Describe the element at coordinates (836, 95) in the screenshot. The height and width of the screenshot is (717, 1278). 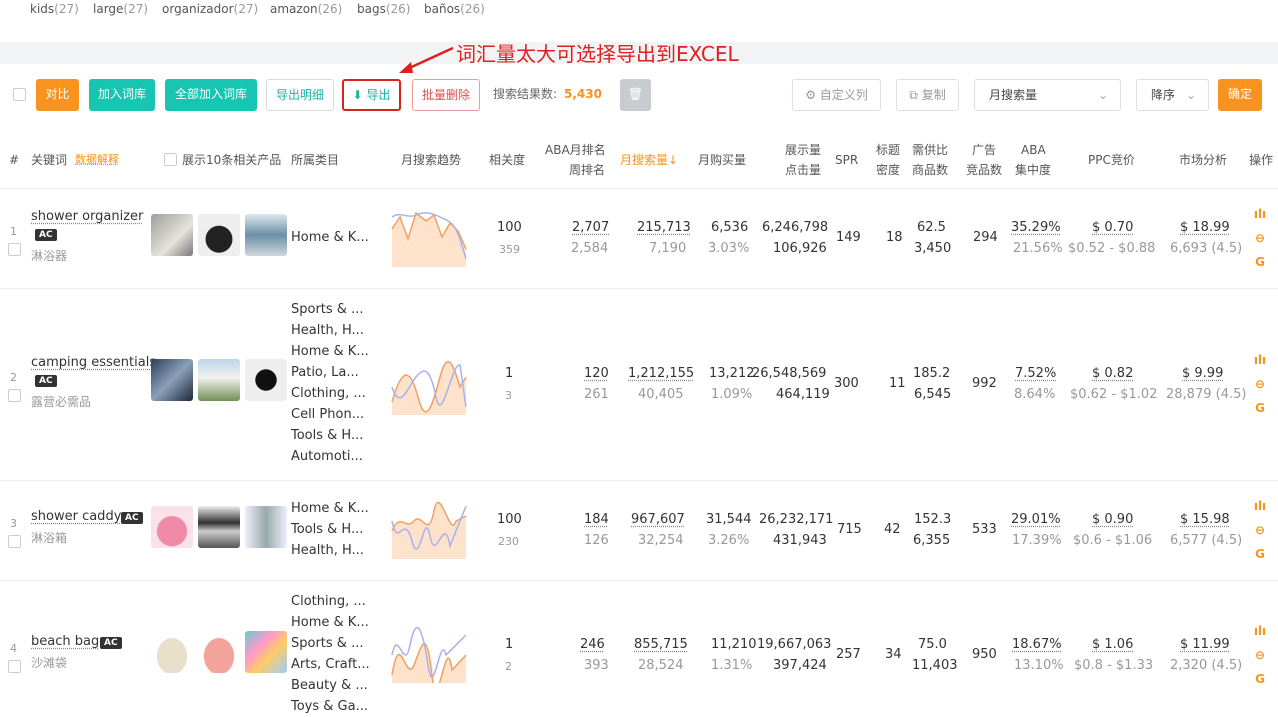
I see `custom-columns-button: ⚙ 自定义列` at that location.